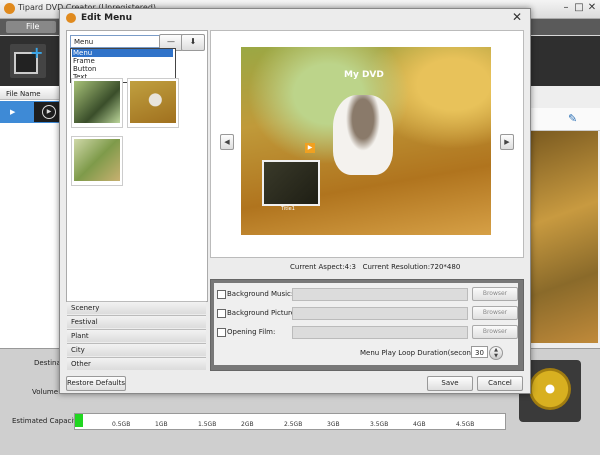 The image size is (600, 455). What do you see at coordinates (31, 27) in the screenshot?
I see `file-menu: File` at bounding box center [31, 27].